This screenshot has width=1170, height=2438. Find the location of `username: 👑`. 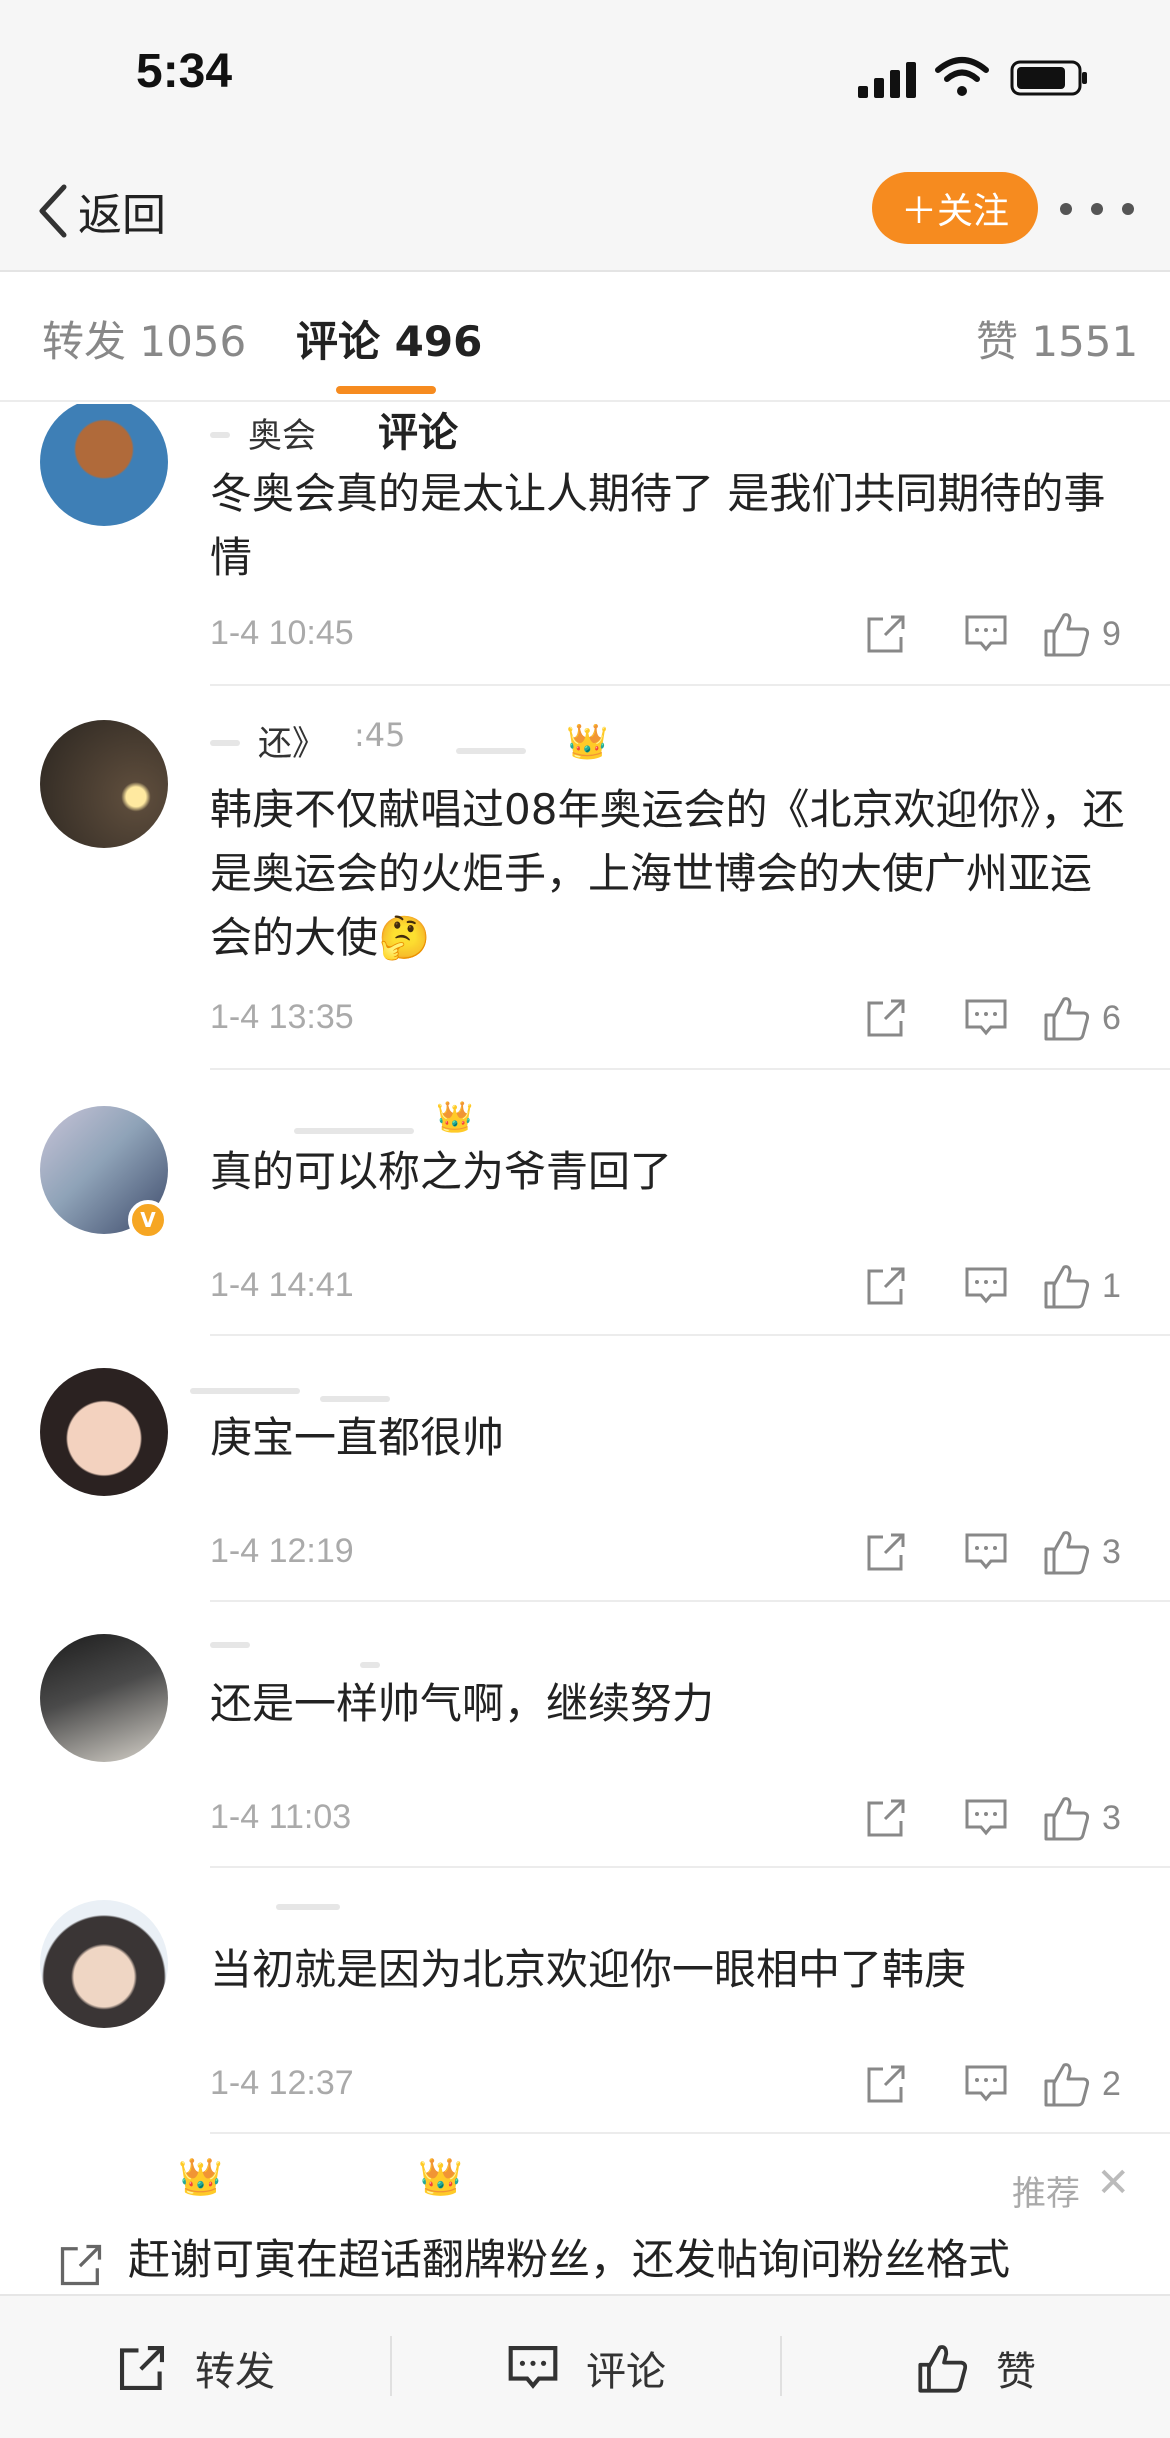

username: 👑 is located at coordinates (390, 1120).